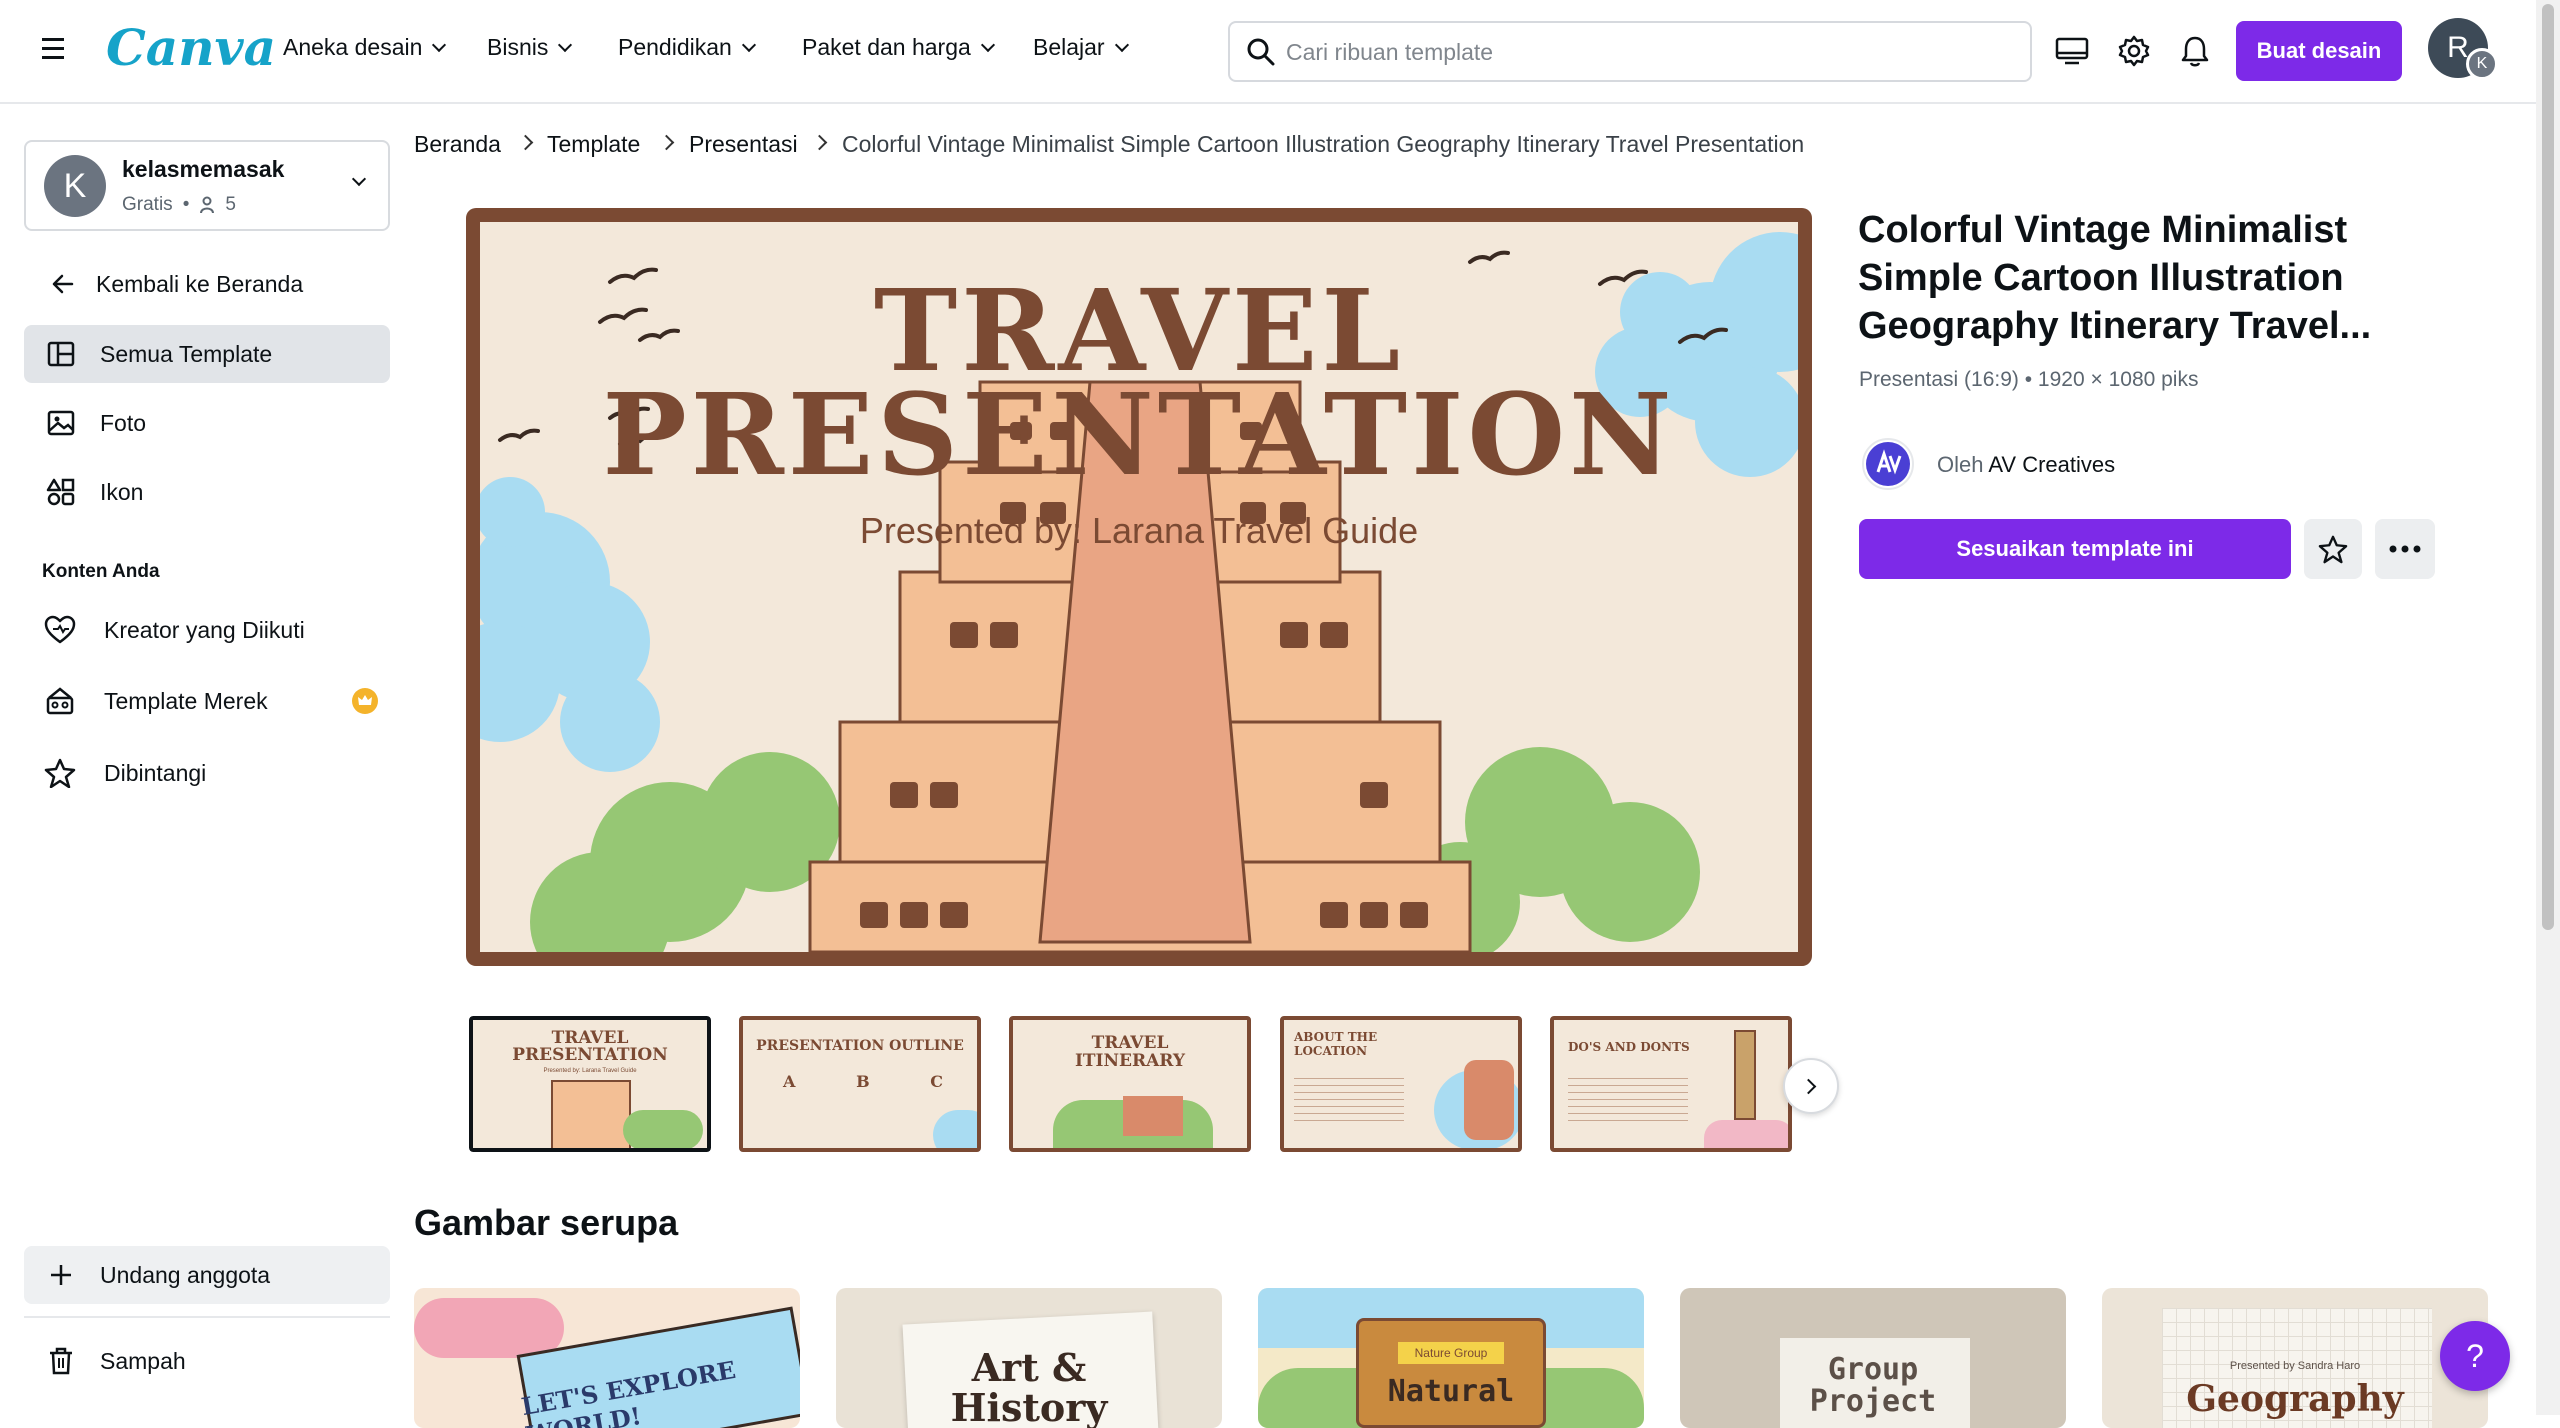 The image size is (2560, 1428). I want to click on template-meta: Presentasi (16:9) • 1920 × 1080 piks, so click(2029, 379).